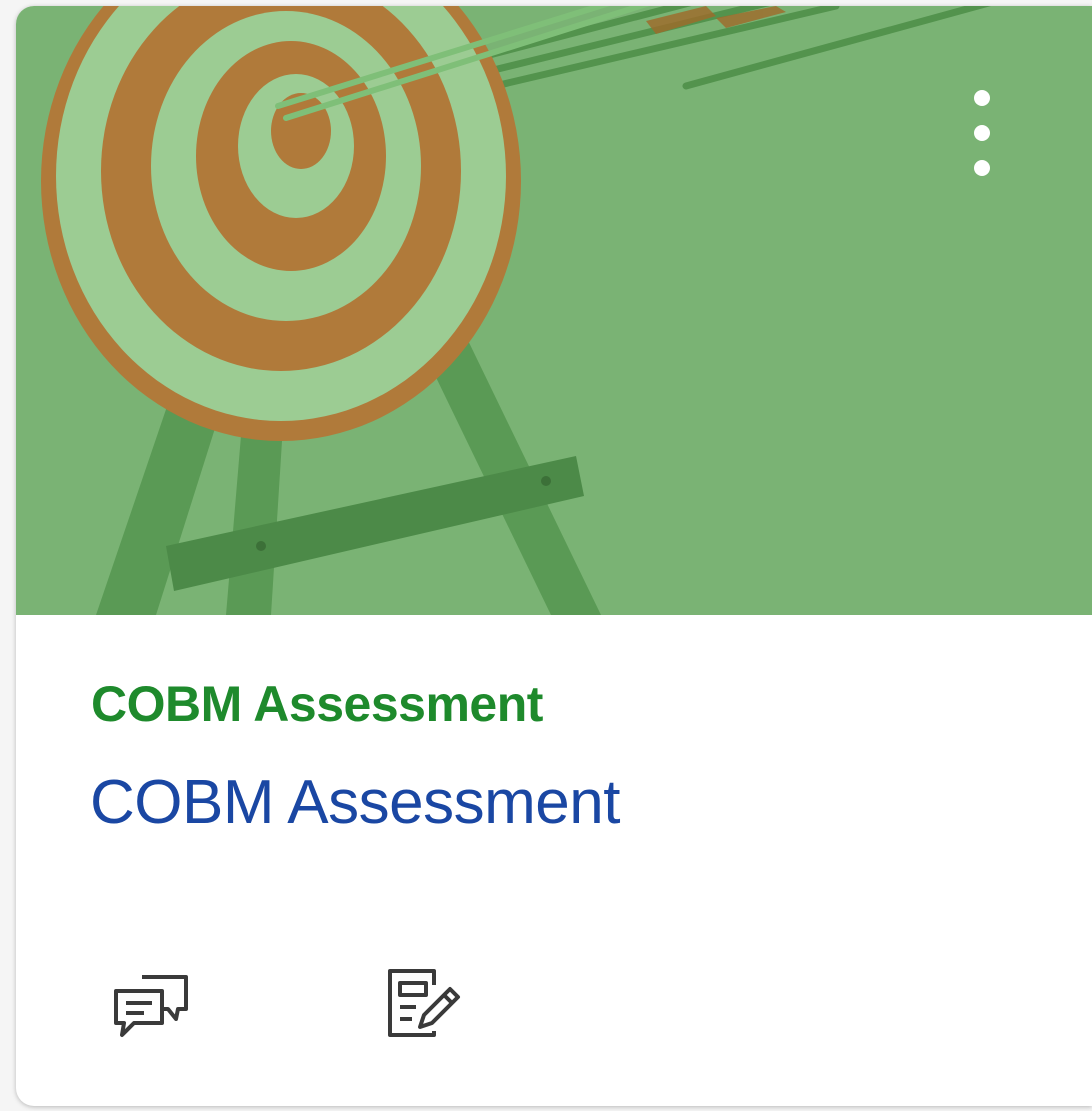 The width and height of the screenshot is (1092, 1111). I want to click on kebab-menu-icon, so click(982, 136).